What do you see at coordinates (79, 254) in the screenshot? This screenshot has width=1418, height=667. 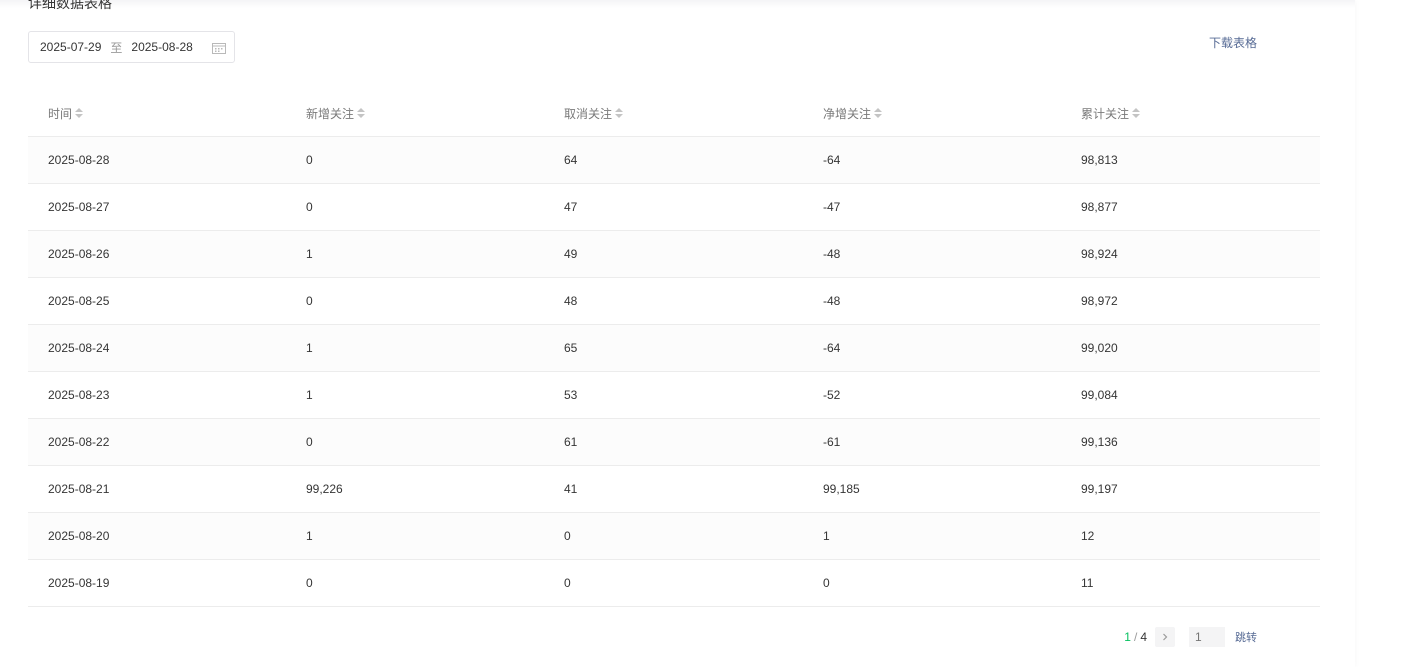 I see `table-cell: 2025-08-26` at bounding box center [79, 254].